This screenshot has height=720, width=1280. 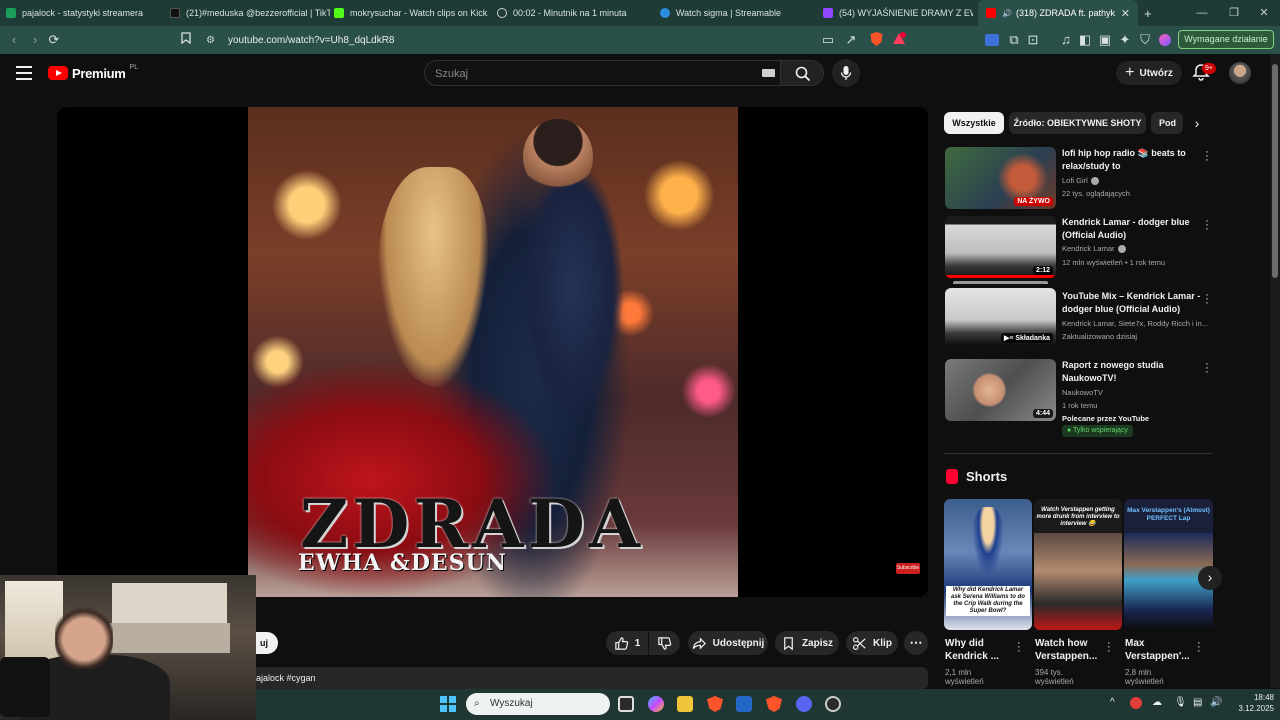 I want to click on vpn-icon: ⛉, so click(x=1145, y=40).